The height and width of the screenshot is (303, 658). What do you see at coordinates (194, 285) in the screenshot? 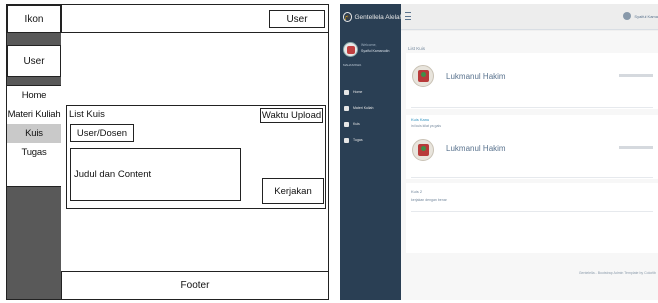
I see `wireframe-footer: Footer` at bounding box center [194, 285].